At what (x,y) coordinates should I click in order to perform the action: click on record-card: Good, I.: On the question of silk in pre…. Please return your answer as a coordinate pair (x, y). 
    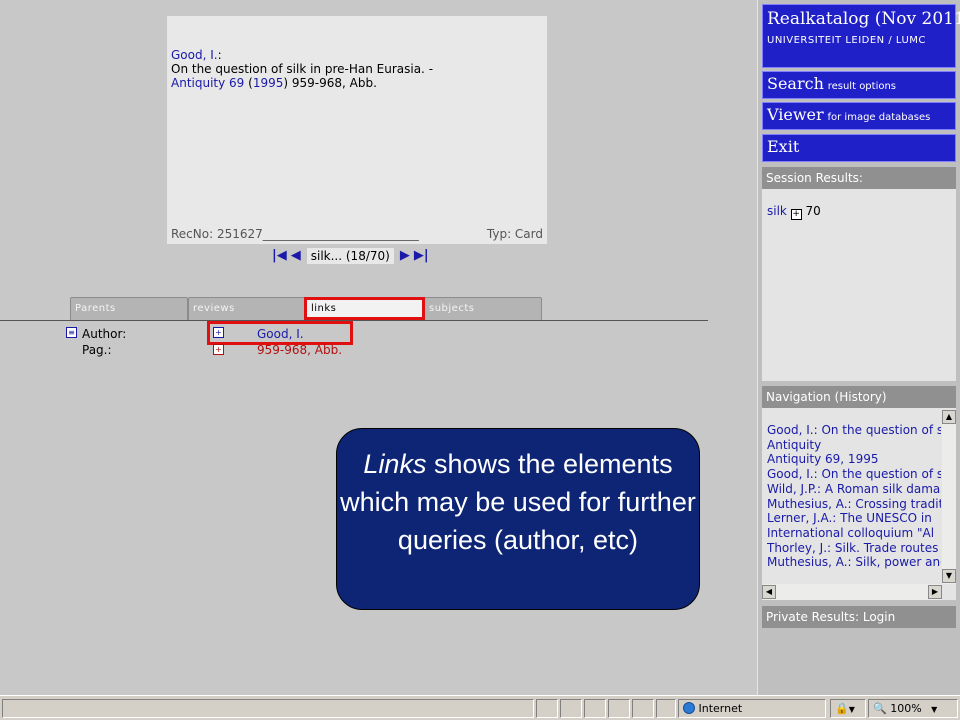
    Looking at the image, I should click on (357, 130).